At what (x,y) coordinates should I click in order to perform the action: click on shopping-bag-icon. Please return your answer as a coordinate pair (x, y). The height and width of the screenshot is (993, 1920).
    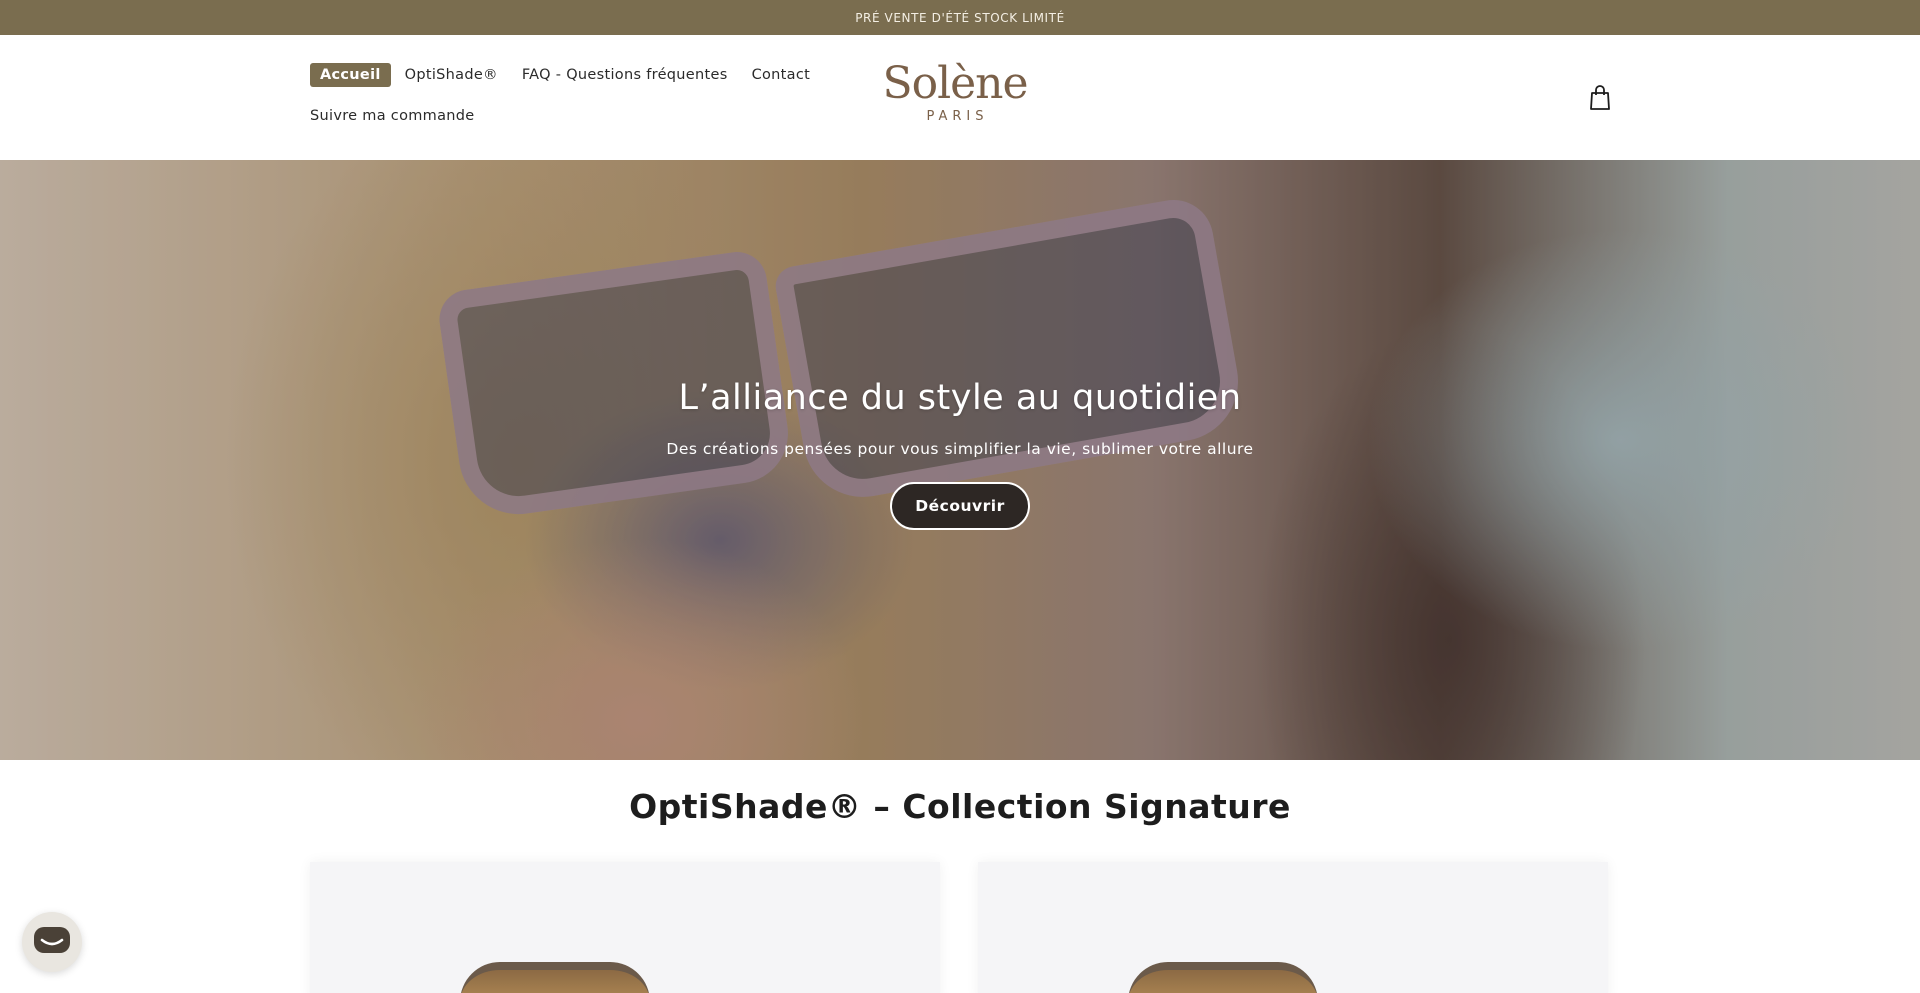
    Looking at the image, I should click on (1600, 97).